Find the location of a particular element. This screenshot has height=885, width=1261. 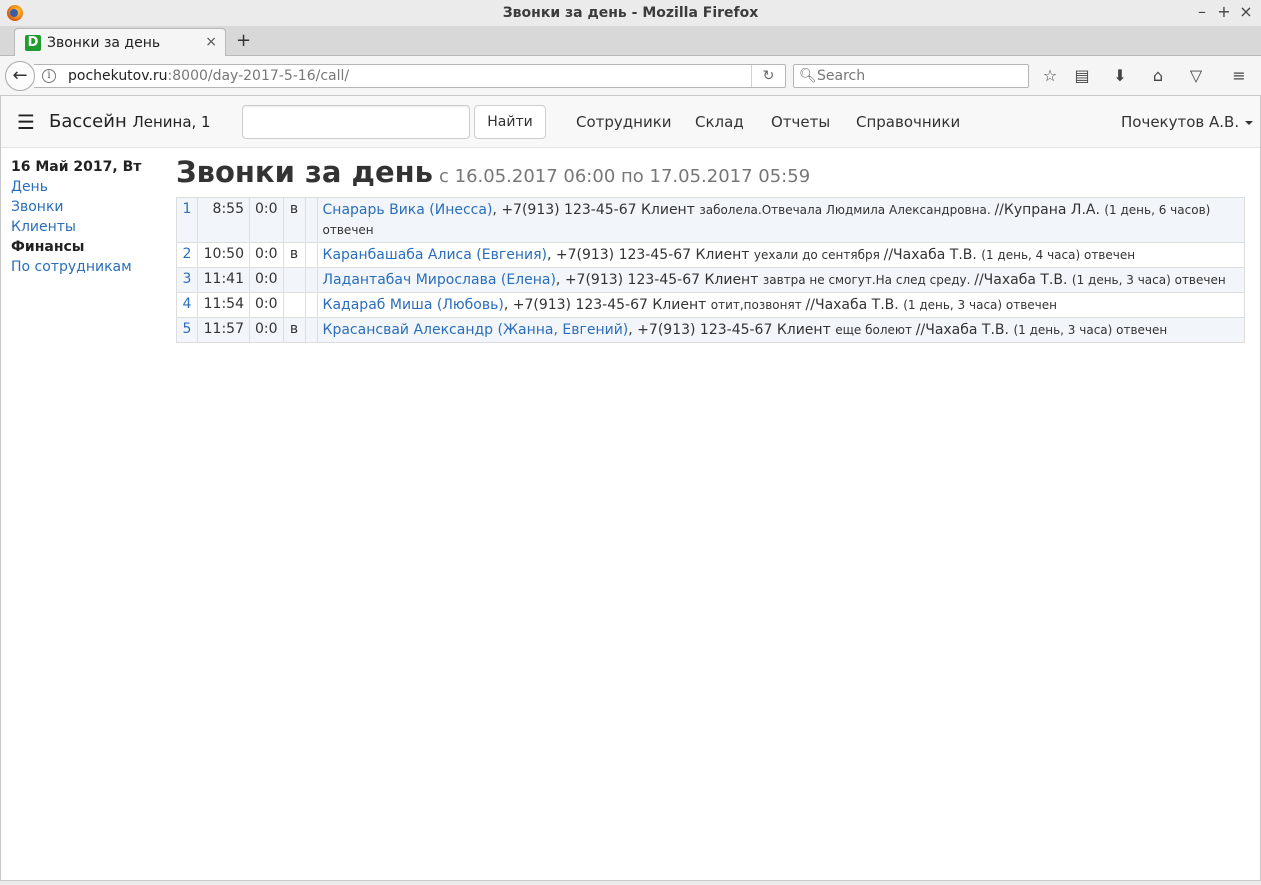

row-number-link: 1 is located at coordinates (187, 209).